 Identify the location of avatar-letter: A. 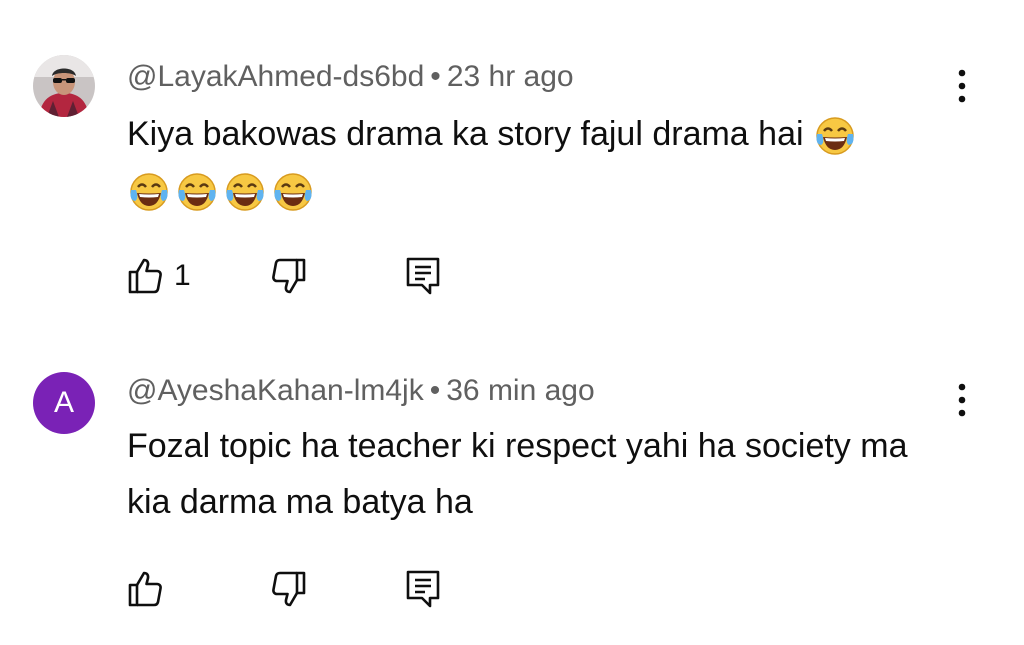
(63, 402).